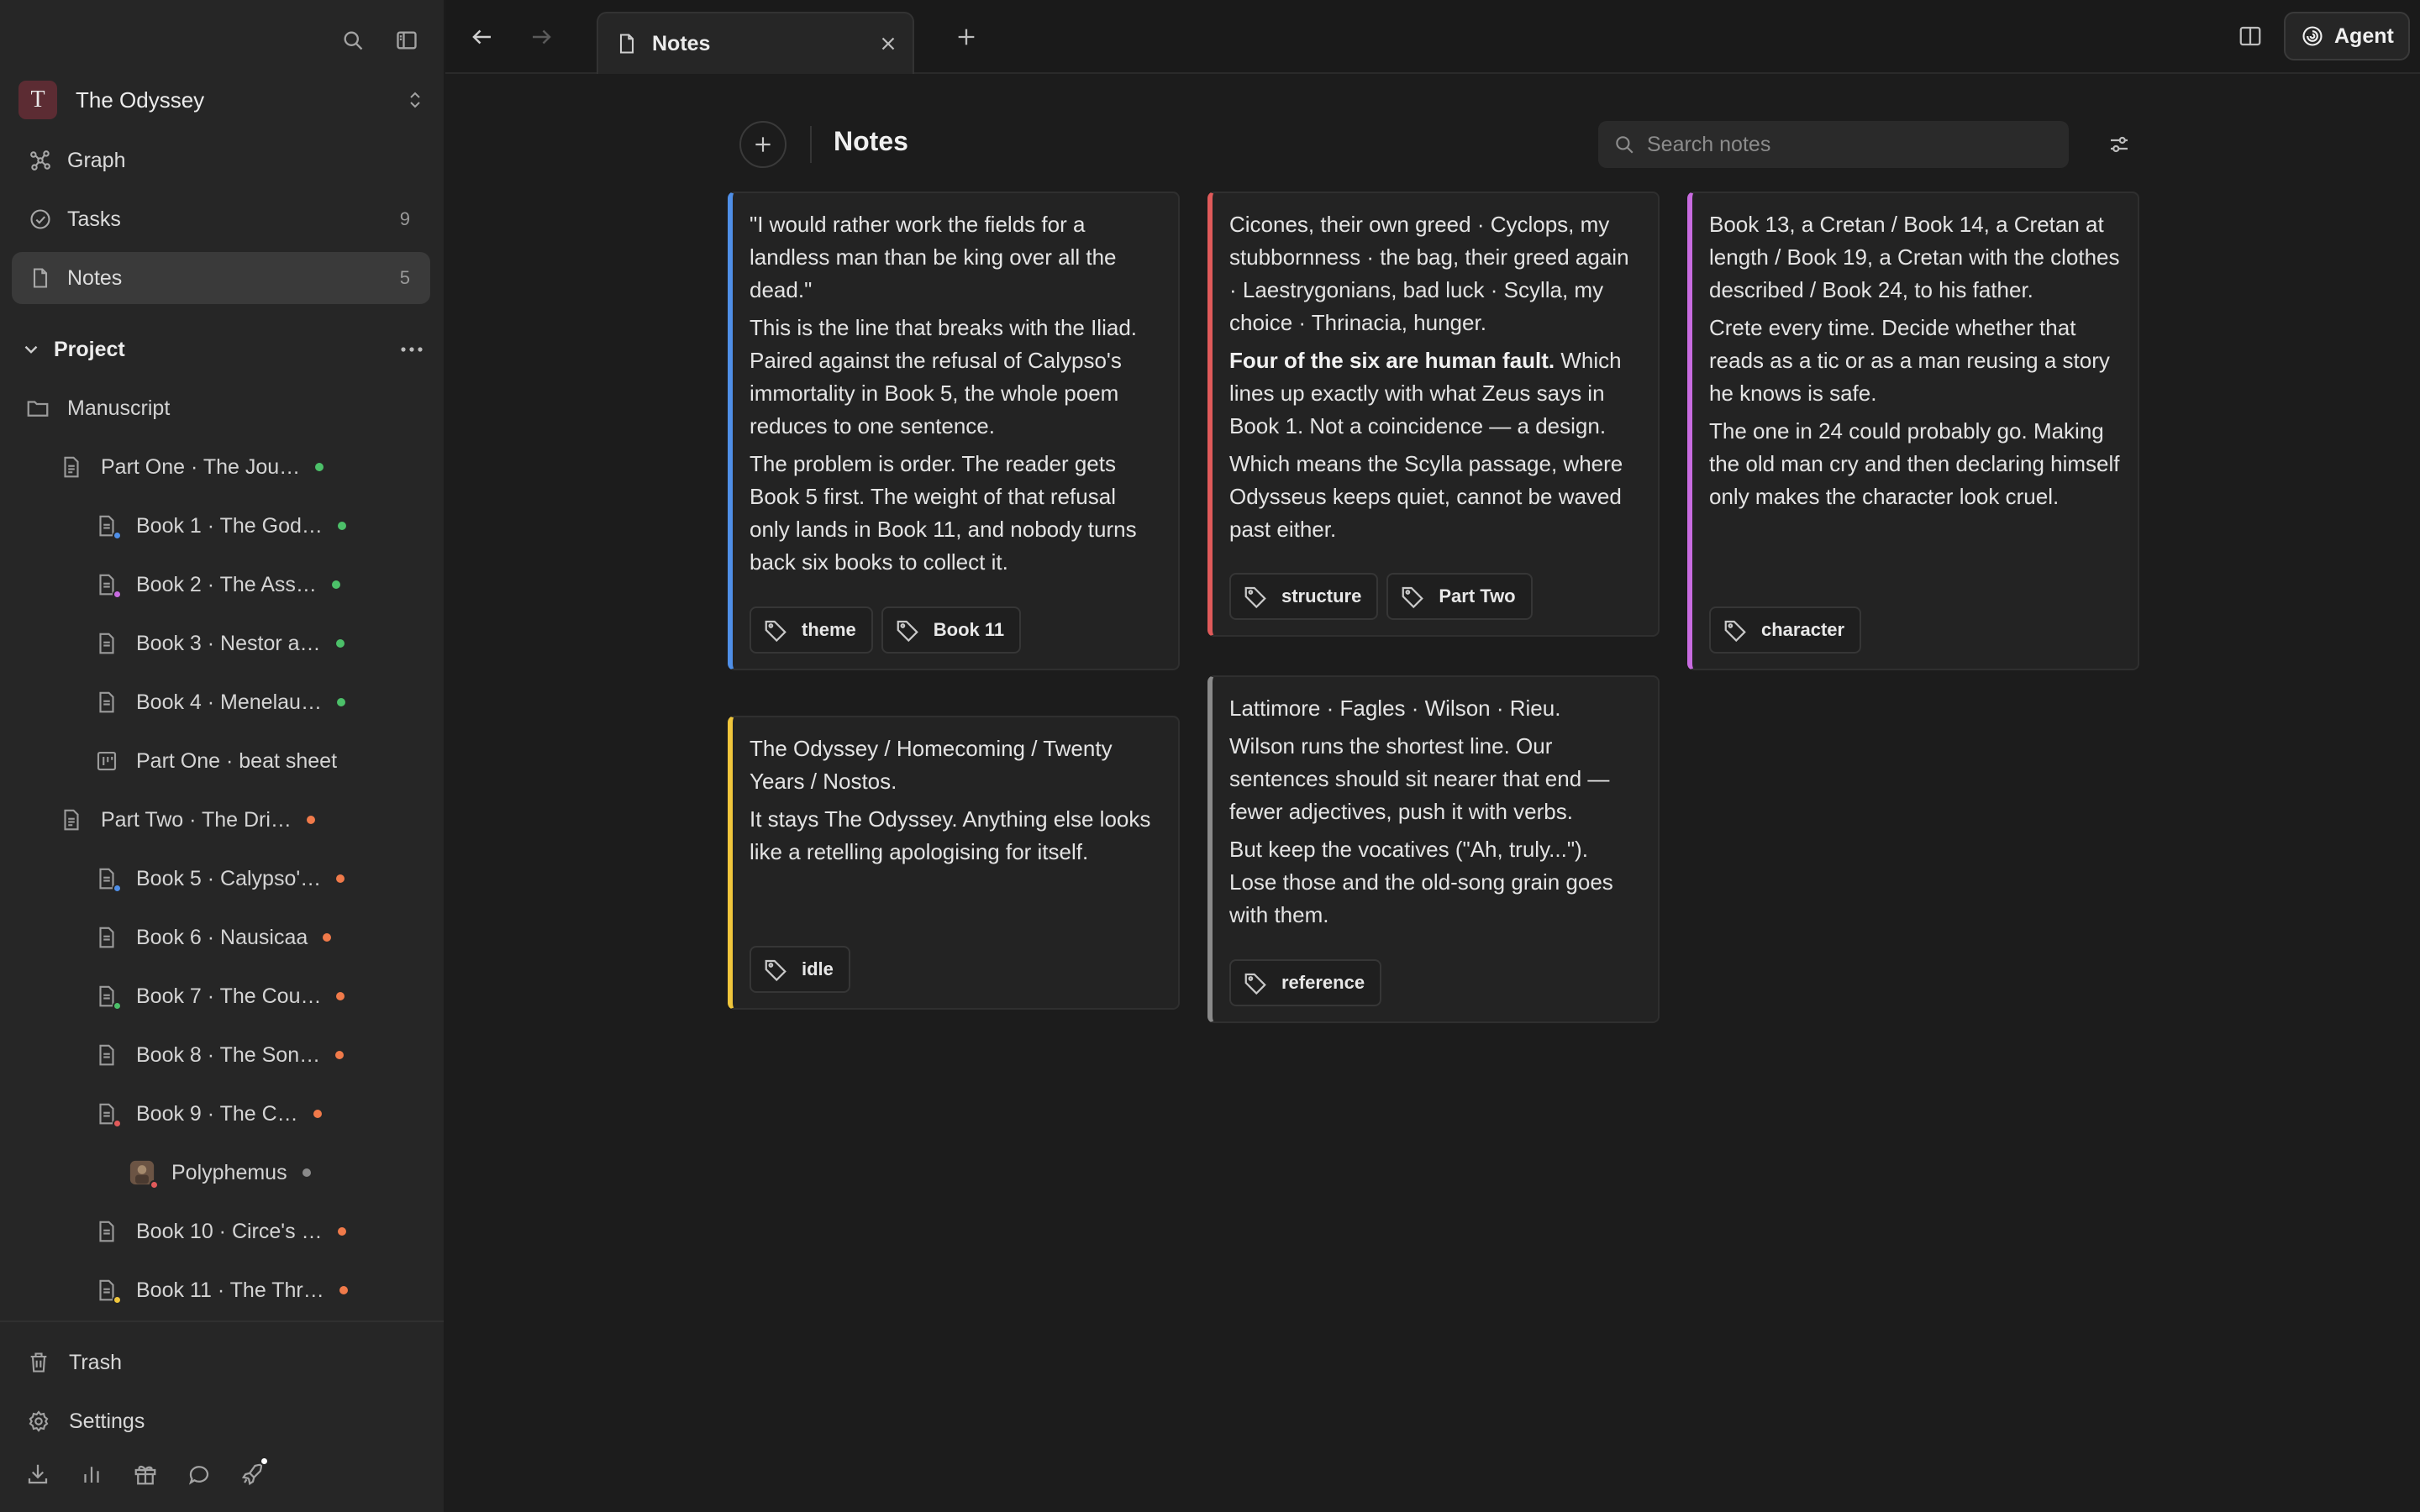 The width and height of the screenshot is (2420, 1512). I want to click on tag-chip: structure, so click(1304, 596).